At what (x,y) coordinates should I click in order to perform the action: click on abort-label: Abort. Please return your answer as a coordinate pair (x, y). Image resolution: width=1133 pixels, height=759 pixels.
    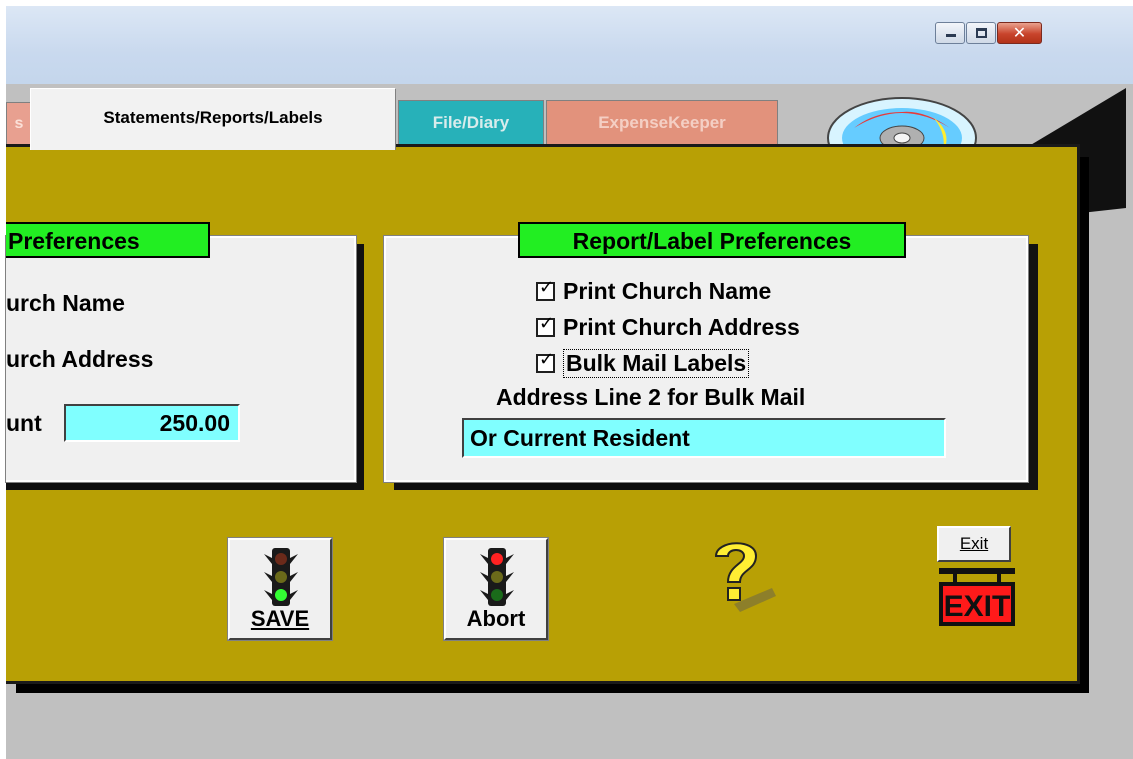
    Looking at the image, I should click on (496, 618).